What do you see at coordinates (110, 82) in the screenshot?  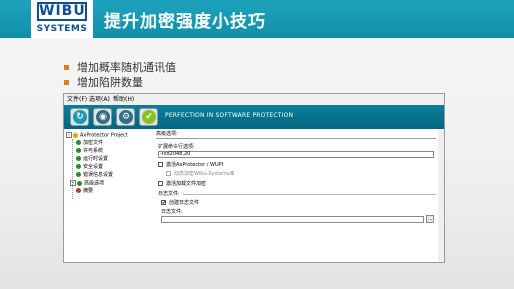 I see `bullet-text: 增加陷阱数量` at bounding box center [110, 82].